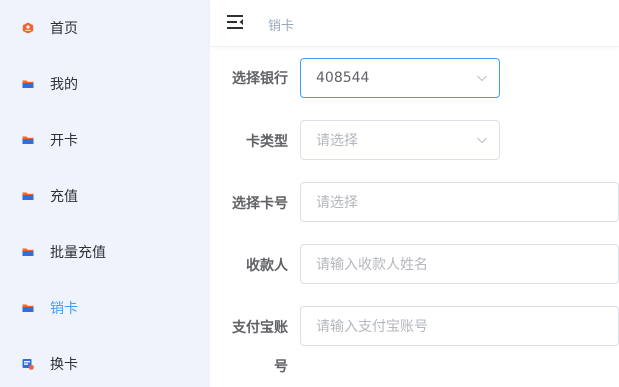 The width and height of the screenshot is (619, 387). I want to click on card-type-select: 请选择, so click(400, 140).